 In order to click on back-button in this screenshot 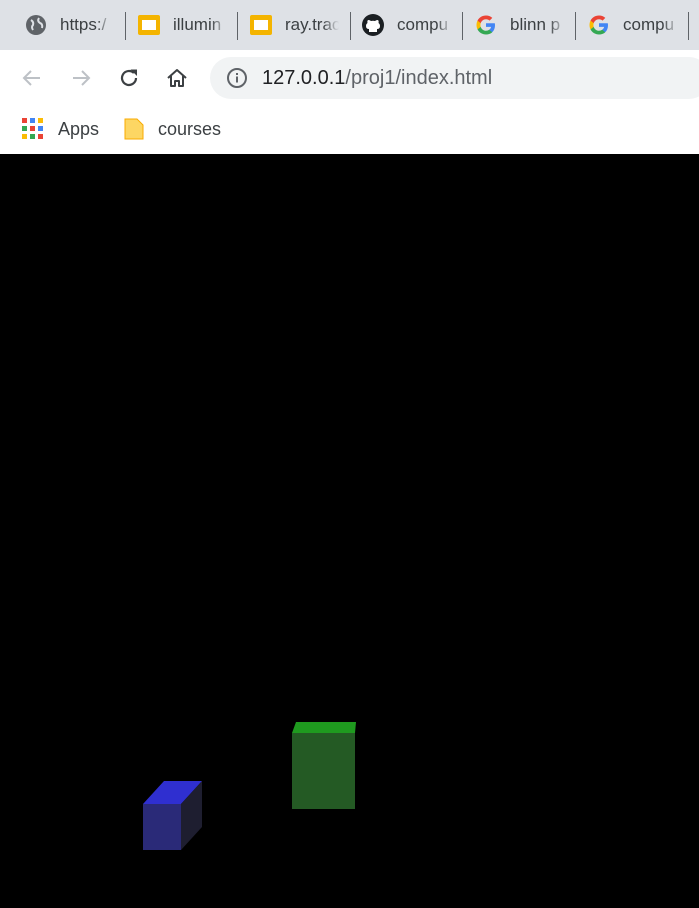, I will do `click(32, 78)`.